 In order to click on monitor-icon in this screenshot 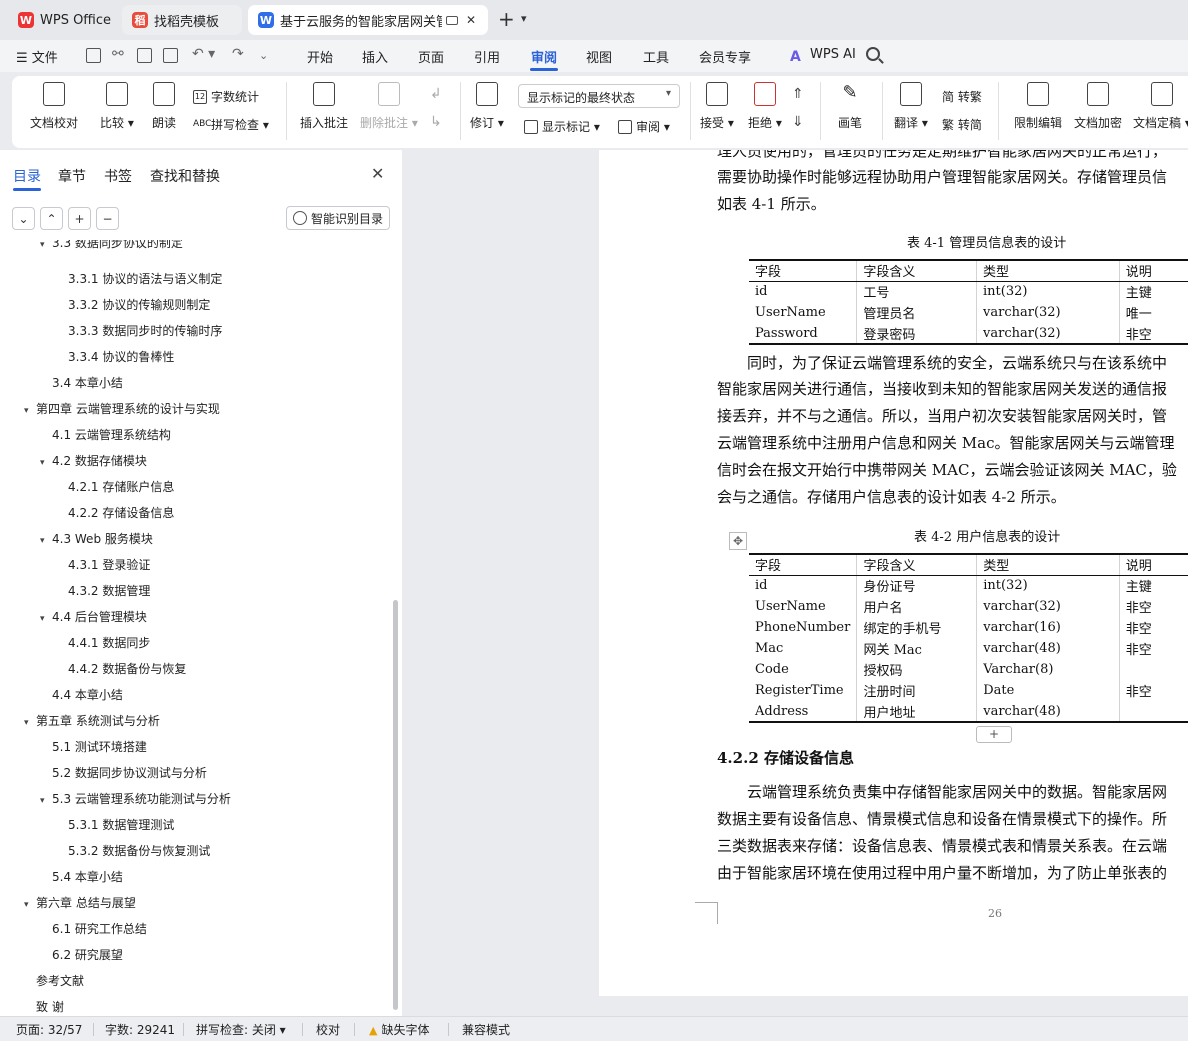, I will do `click(452, 20)`.